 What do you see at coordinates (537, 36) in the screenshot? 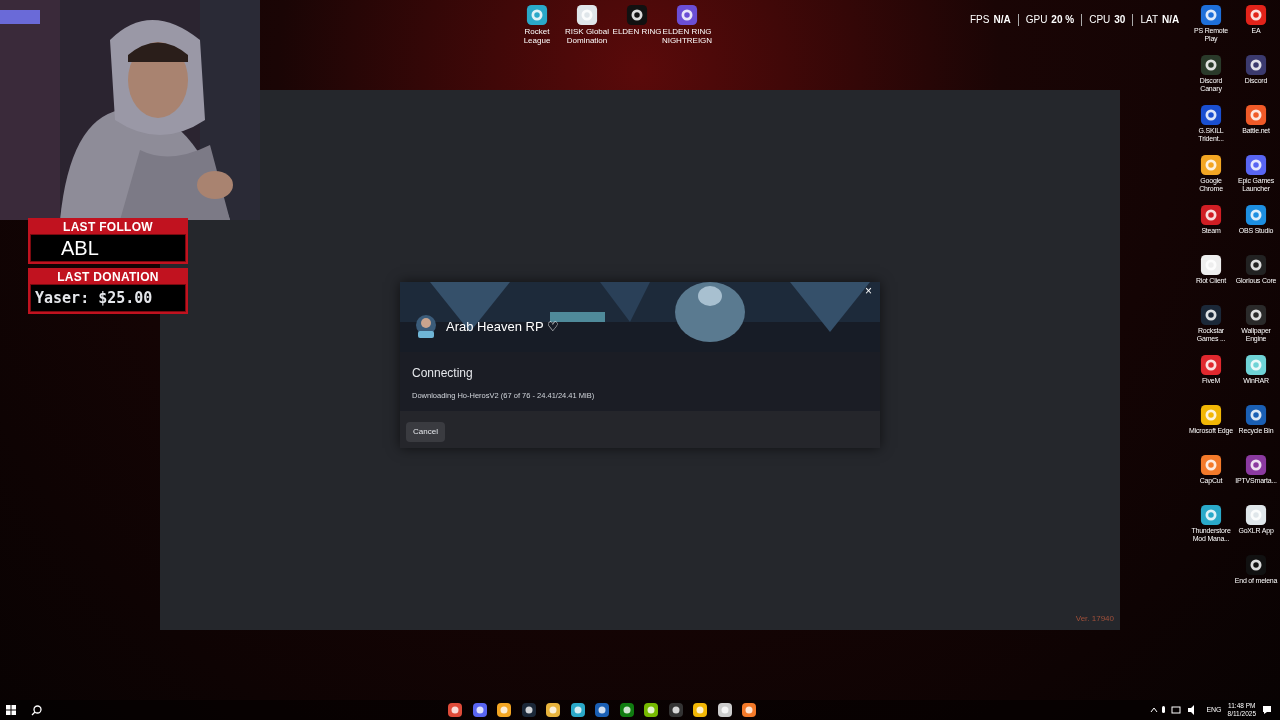
I see `icon-label: Rocket League` at bounding box center [537, 36].